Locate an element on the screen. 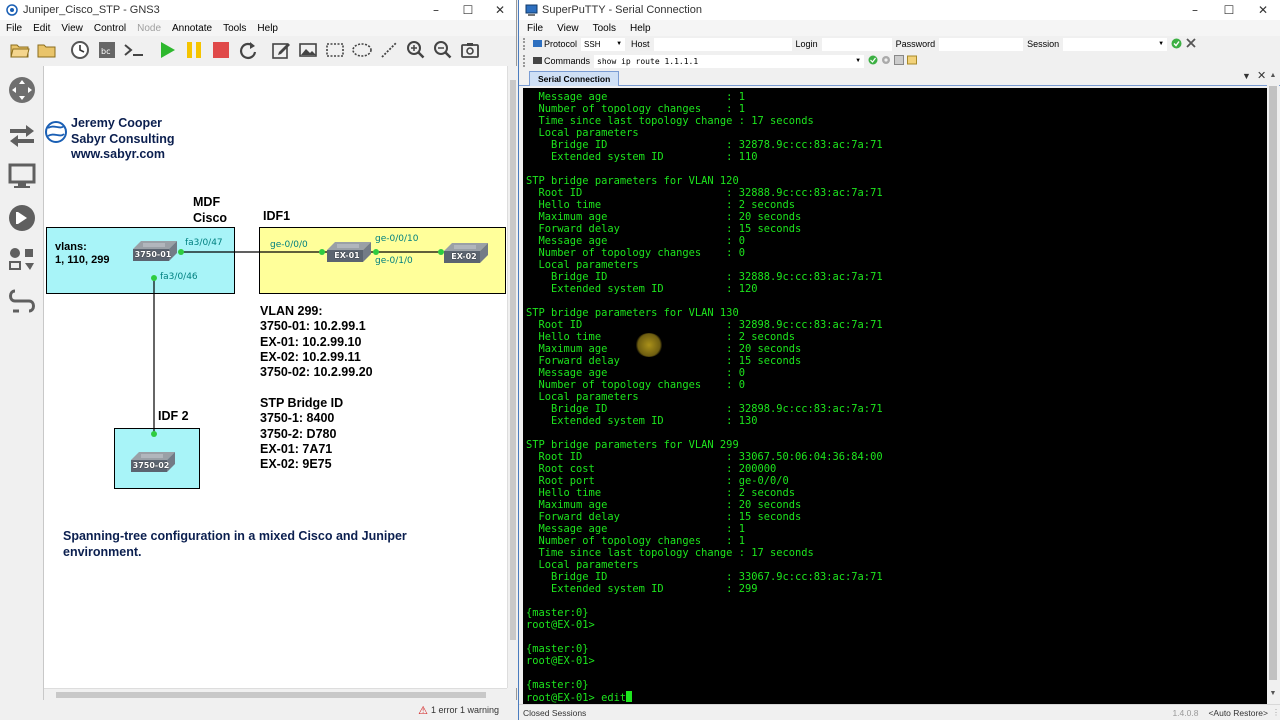 The height and width of the screenshot is (720, 1280). superputty-titlebar: SuperPuTTY - Serial Connection – ☐ ✕ is located at coordinates (899, 10).